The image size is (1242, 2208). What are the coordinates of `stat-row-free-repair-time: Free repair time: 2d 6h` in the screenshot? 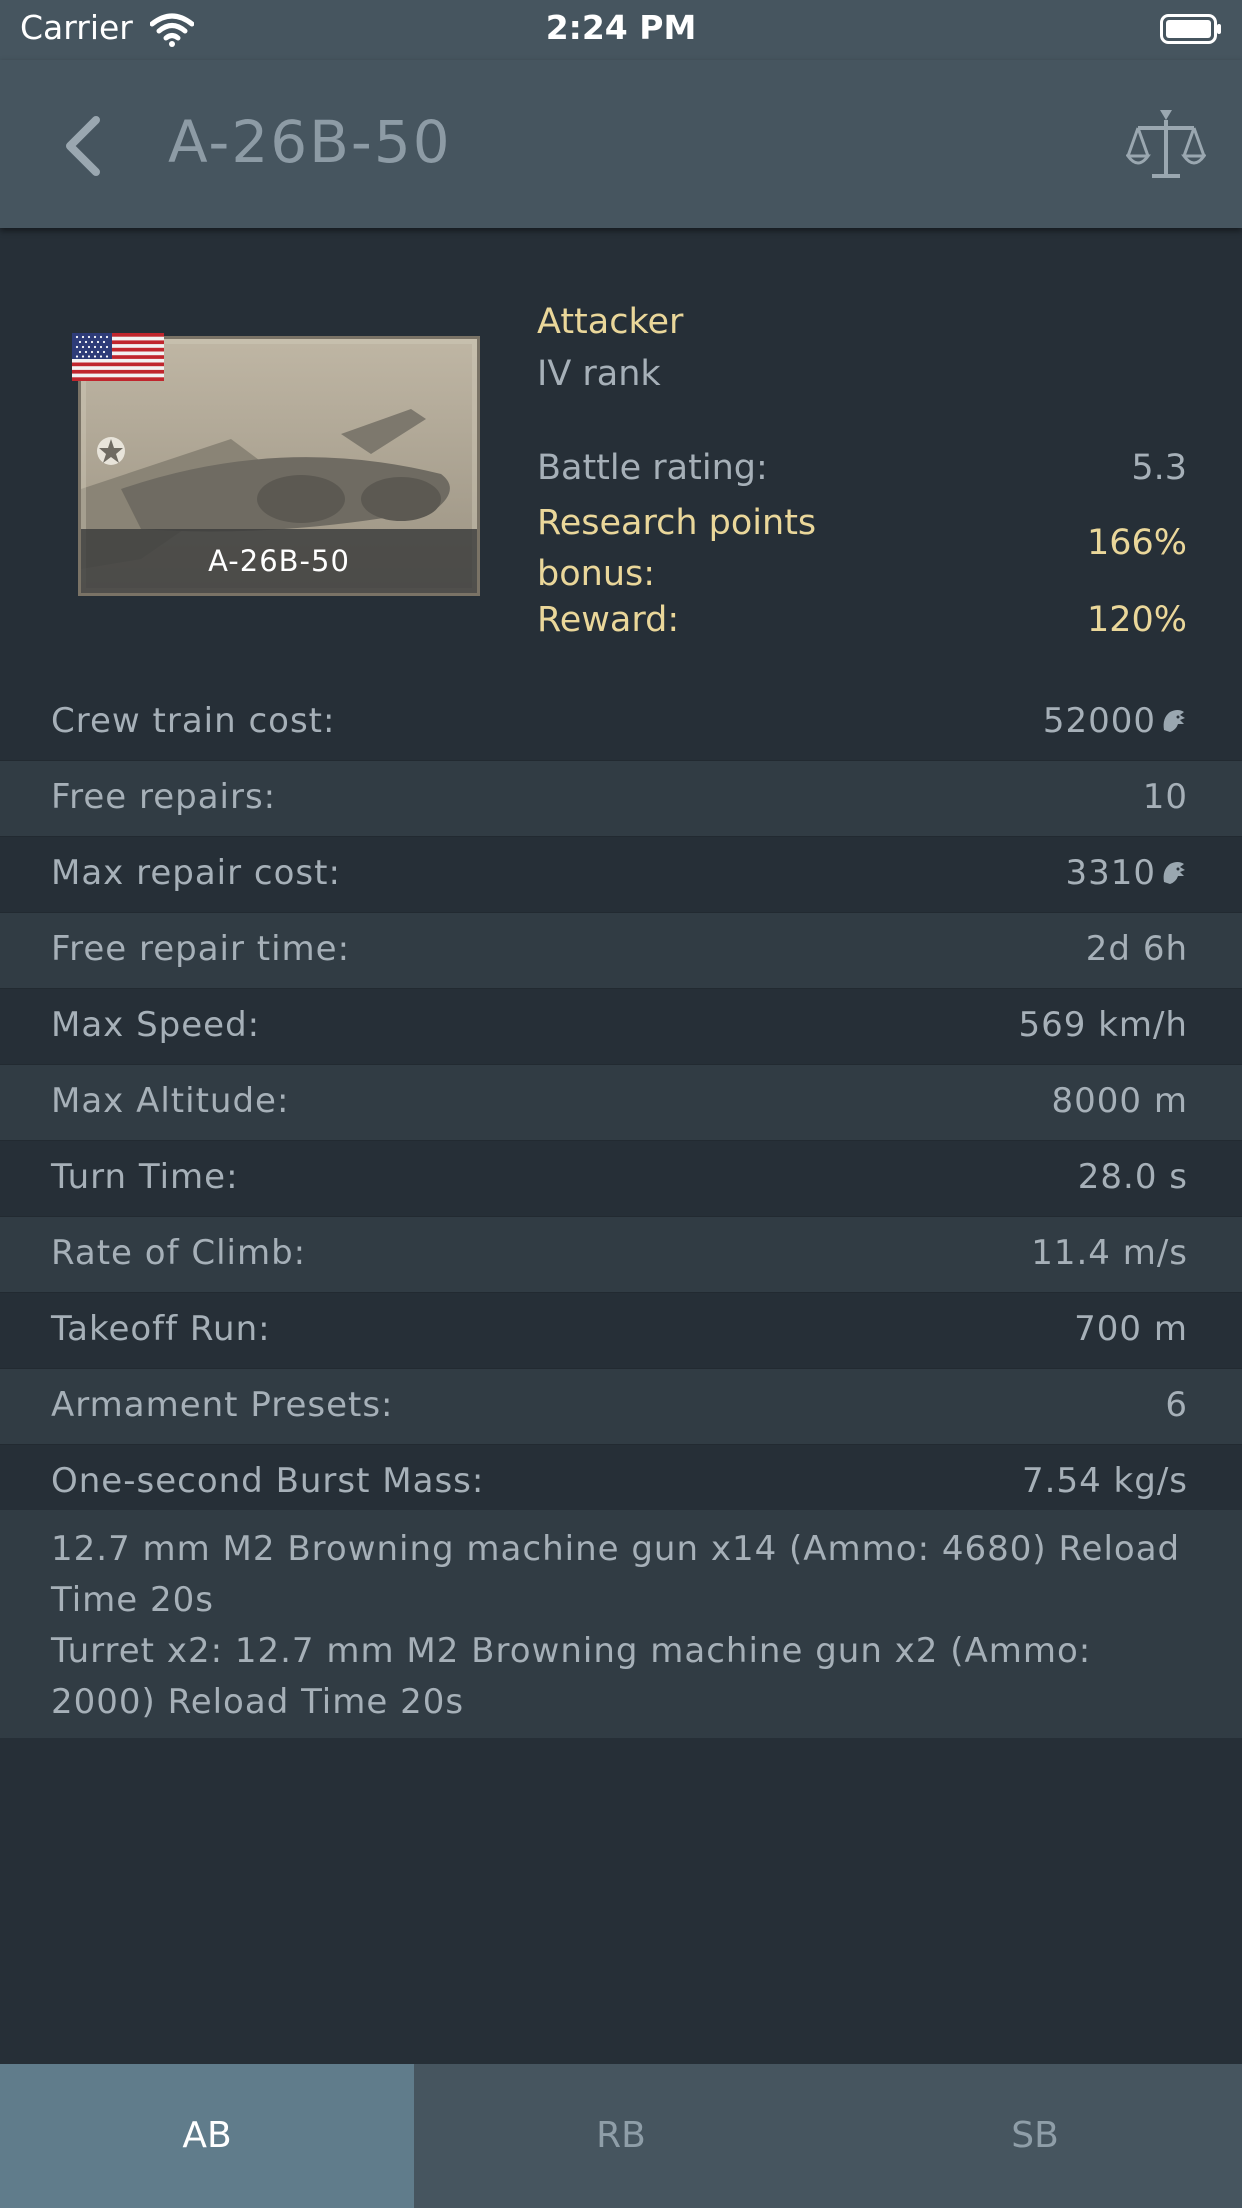 It's located at (621, 951).